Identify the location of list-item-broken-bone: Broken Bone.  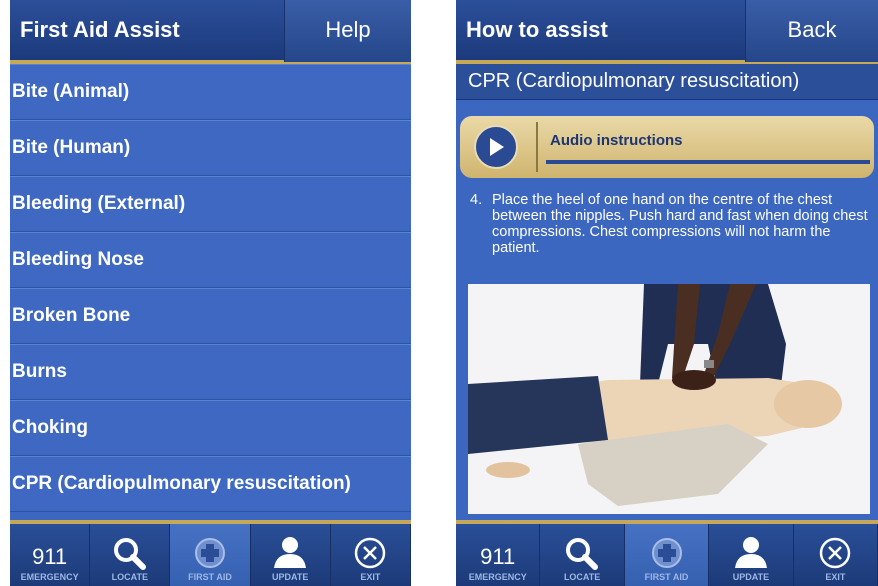
(210, 316).